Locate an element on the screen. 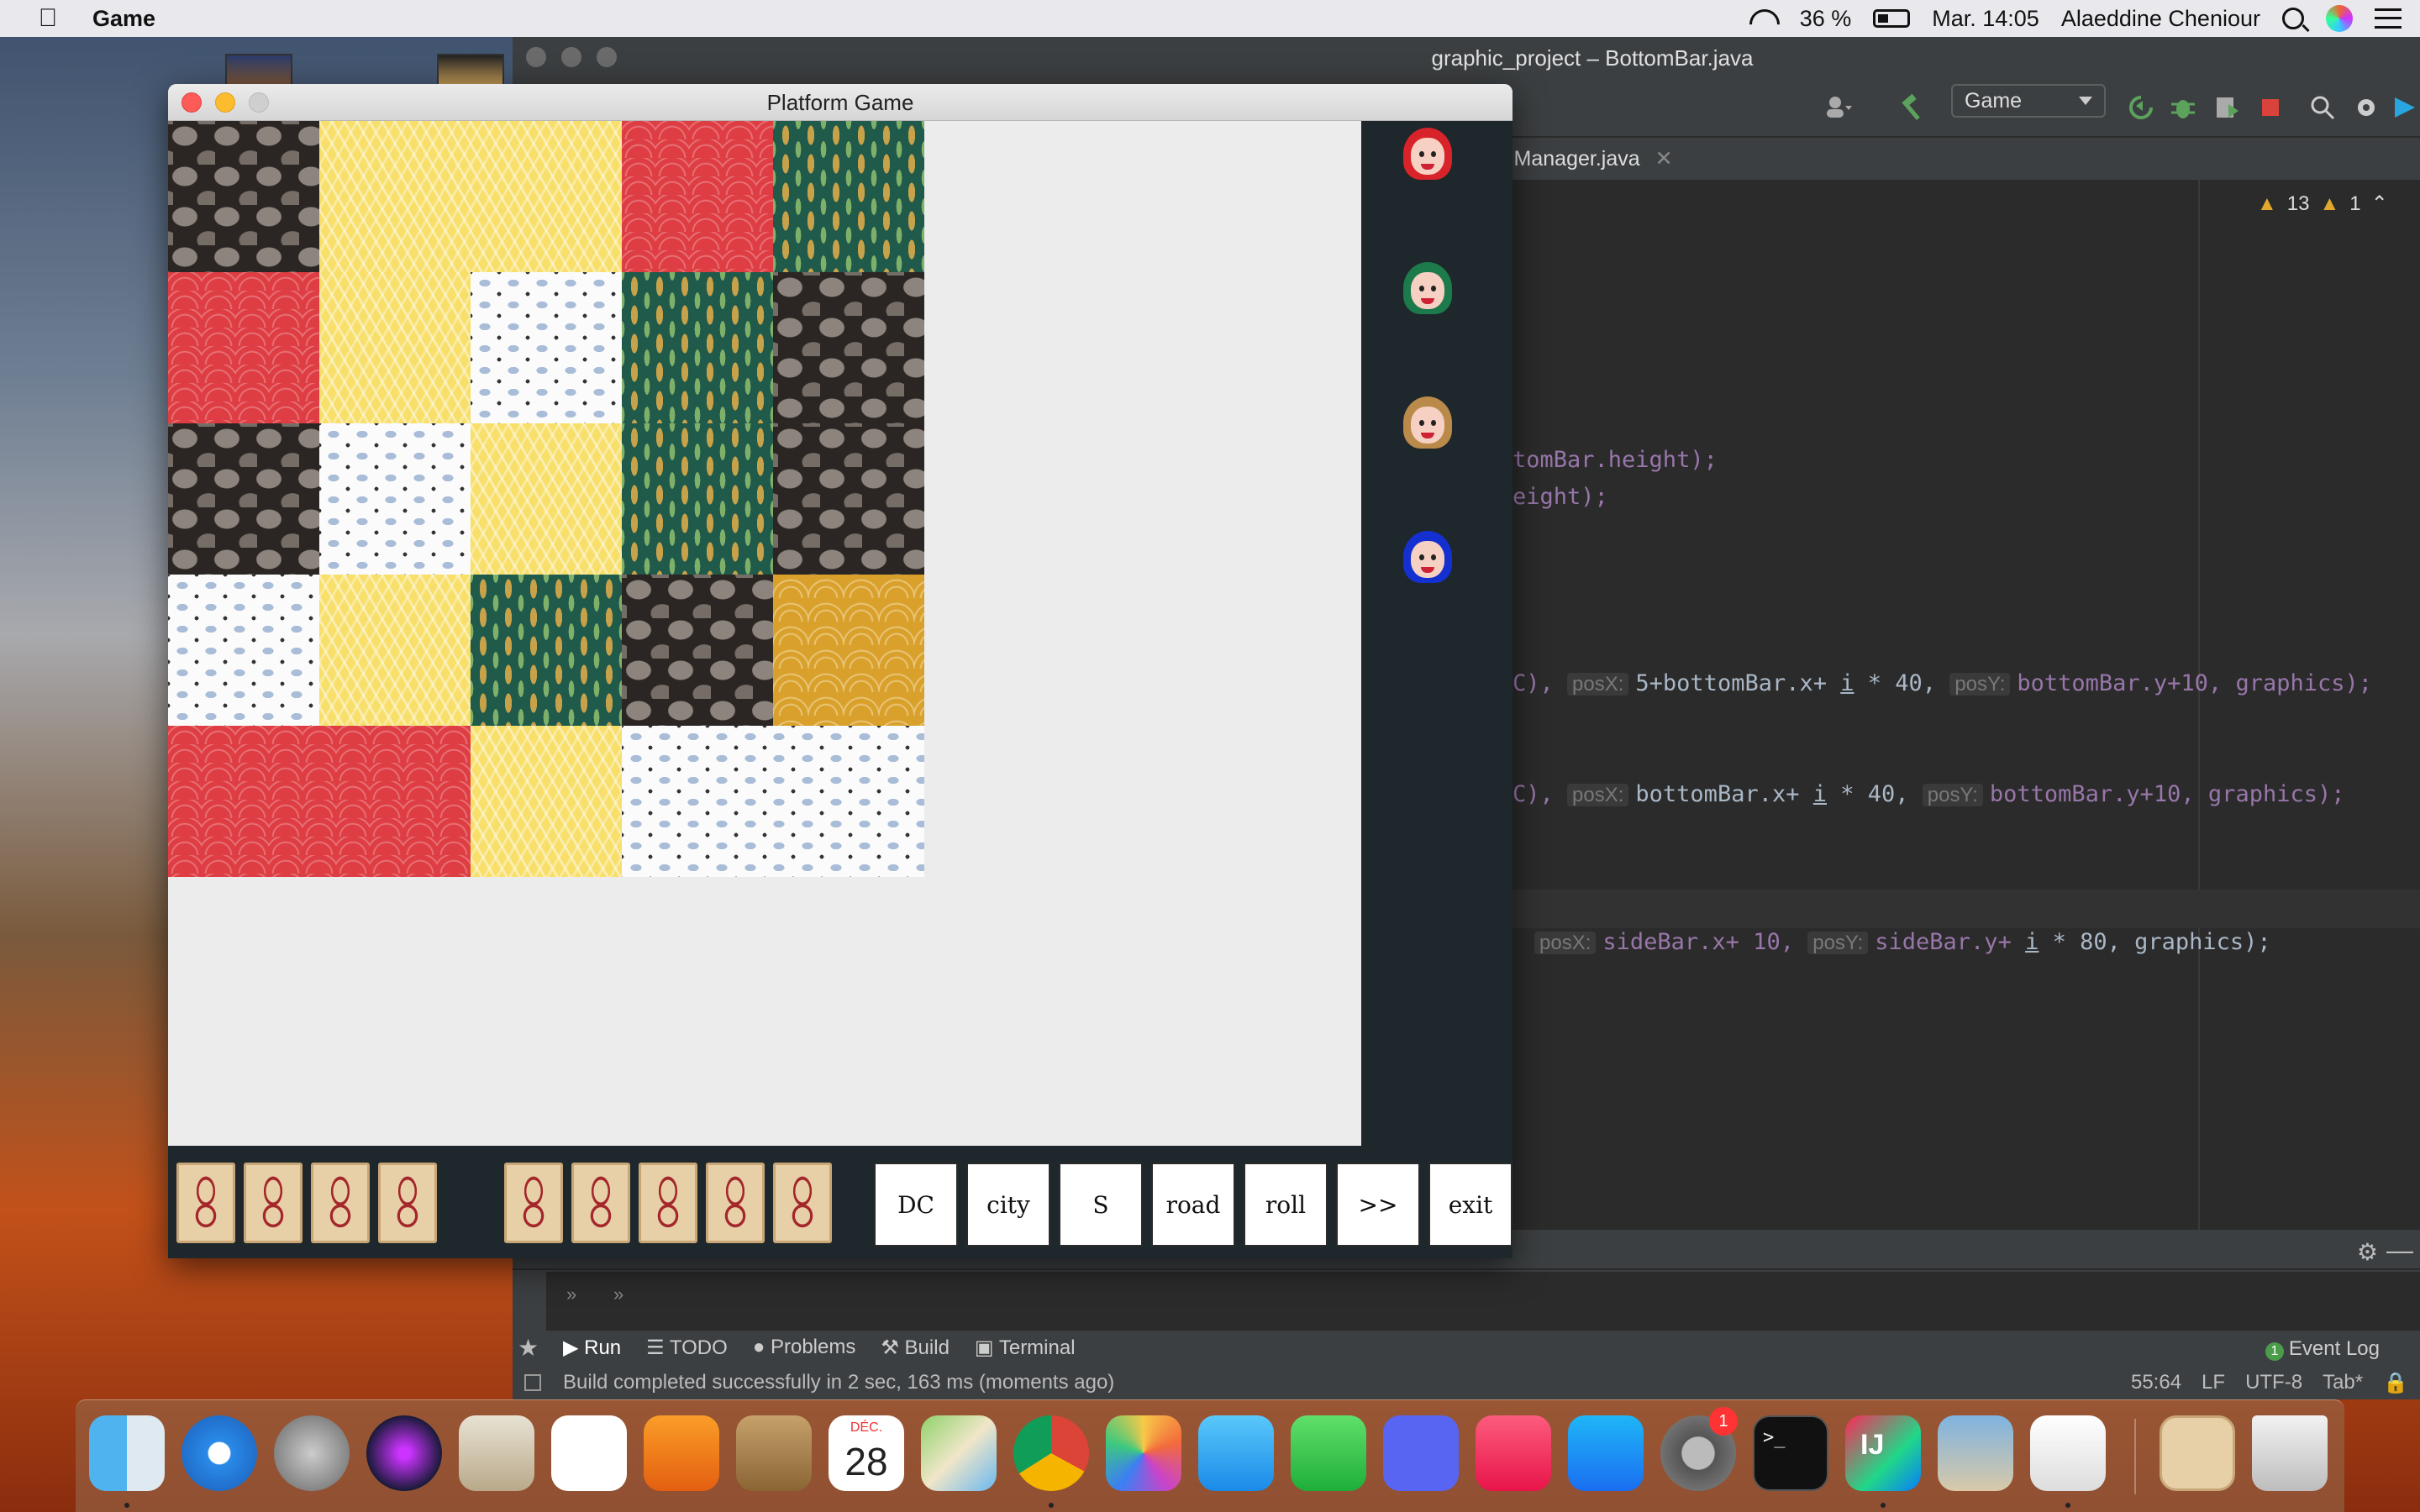  file-tab: lManager.java ✕ is located at coordinates (1591, 158).